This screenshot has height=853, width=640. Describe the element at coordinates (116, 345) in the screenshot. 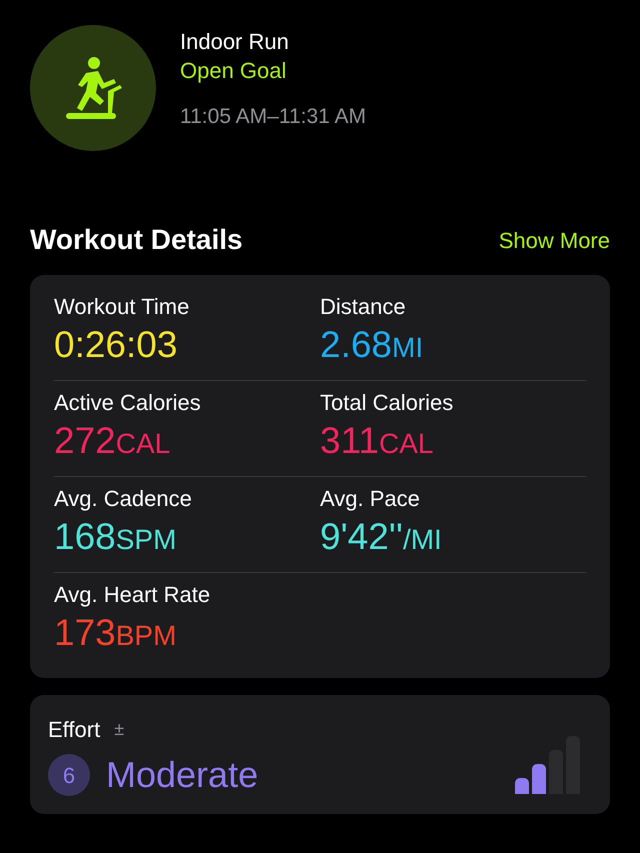

I see `metric-value: 0:26:03` at that location.